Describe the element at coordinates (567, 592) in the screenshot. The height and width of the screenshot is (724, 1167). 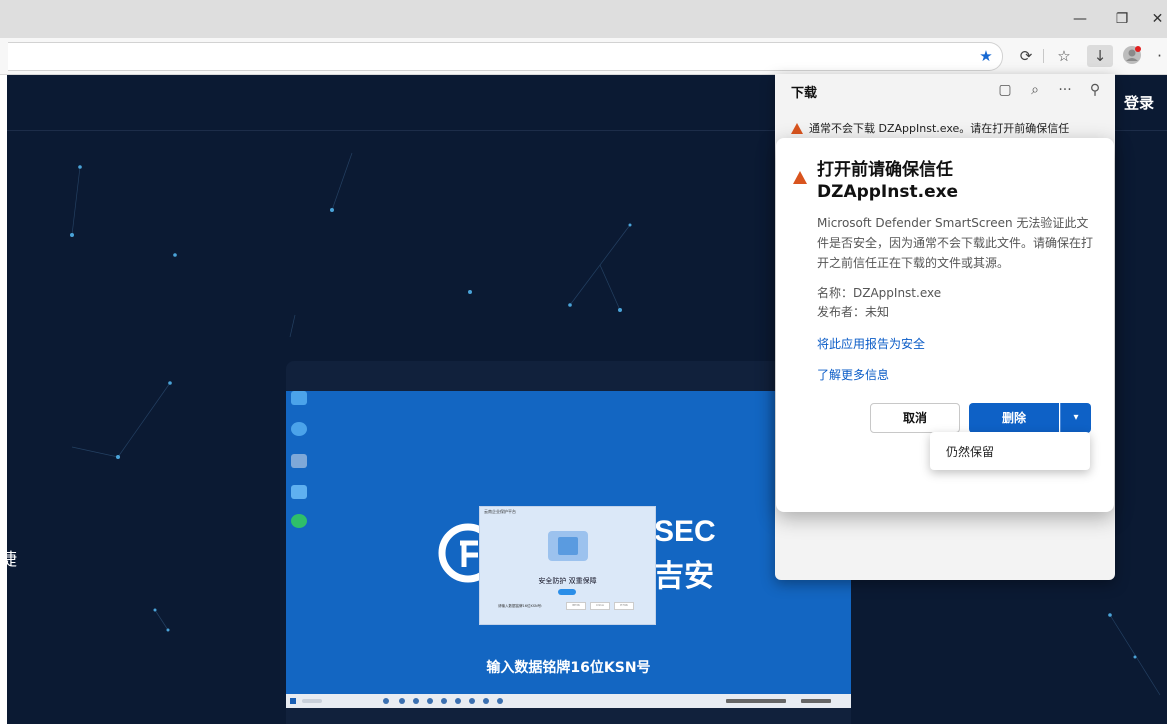
I see `installer-button` at that location.